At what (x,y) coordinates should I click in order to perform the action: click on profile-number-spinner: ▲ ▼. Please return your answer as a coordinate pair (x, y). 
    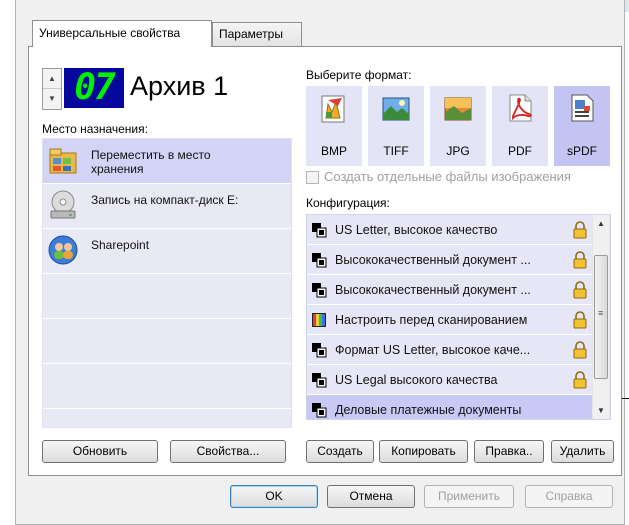
    Looking at the image, I should click on (52, 89).